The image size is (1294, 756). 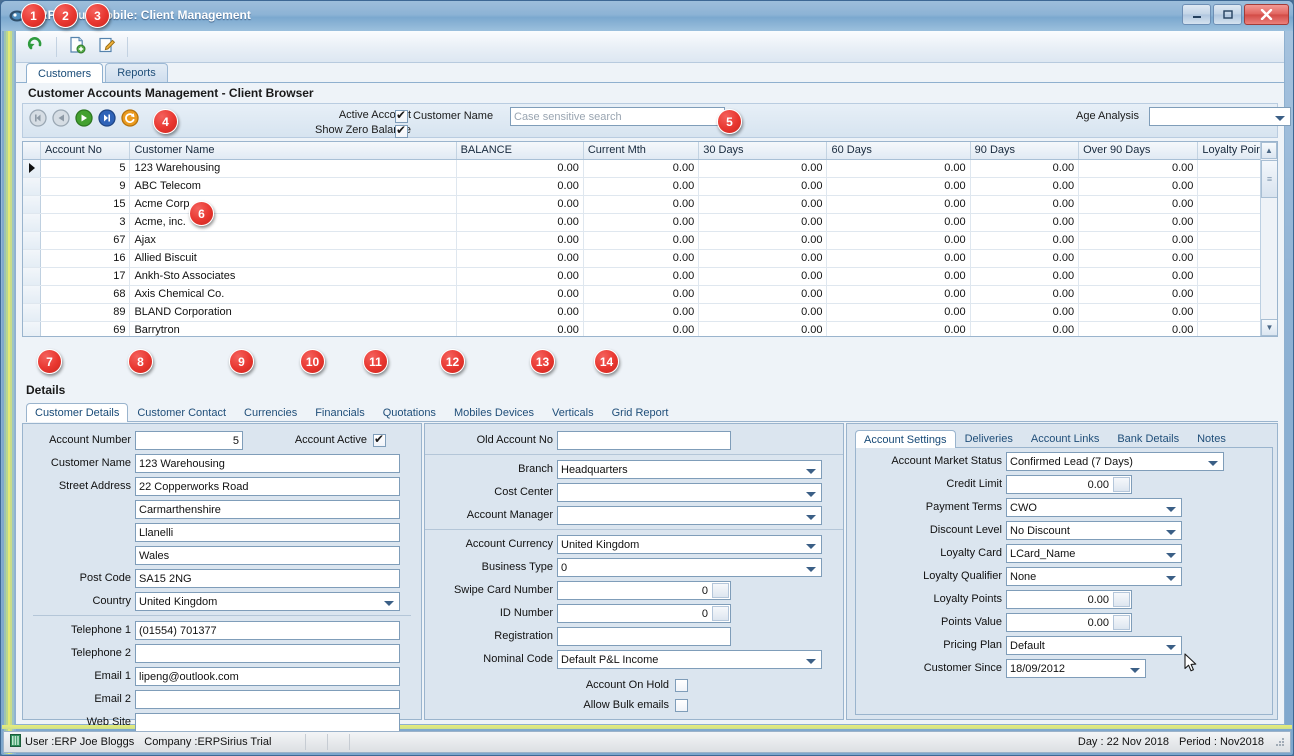 What do you see at coordinates (689, 469) in the screenshot?
I see `branch-select: Headquarters` at bounding box center [689, 469].